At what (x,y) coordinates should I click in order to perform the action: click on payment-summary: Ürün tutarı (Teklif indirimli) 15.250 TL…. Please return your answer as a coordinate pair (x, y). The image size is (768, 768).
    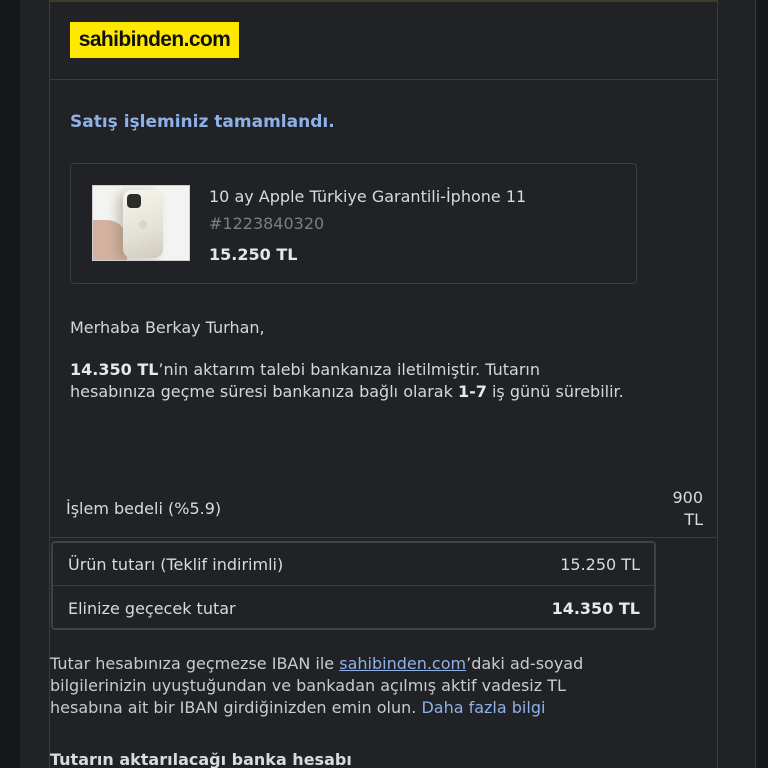
    Looking at the image, I should click on (353, 585).